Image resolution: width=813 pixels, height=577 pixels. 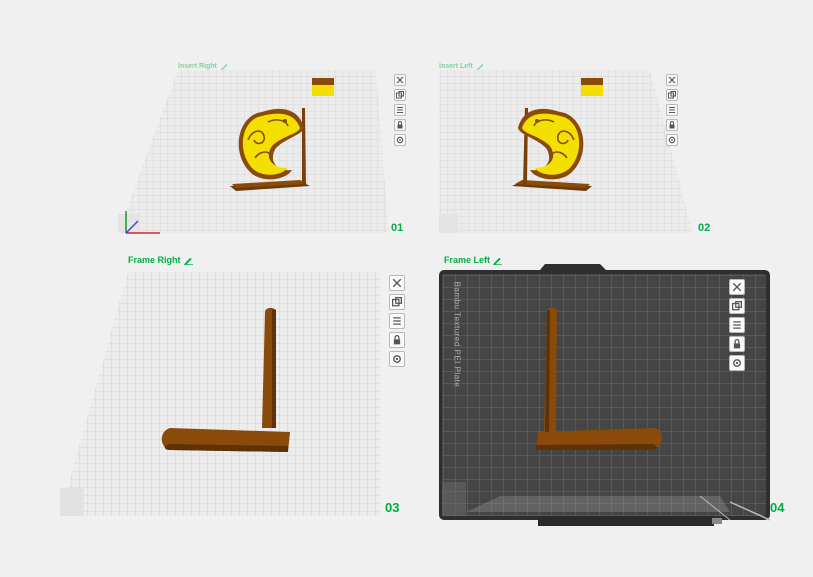 What do you see at coordinates (599, 378) in the screenshot?
I see `model-frame-left` at bounding box center [599, 378].